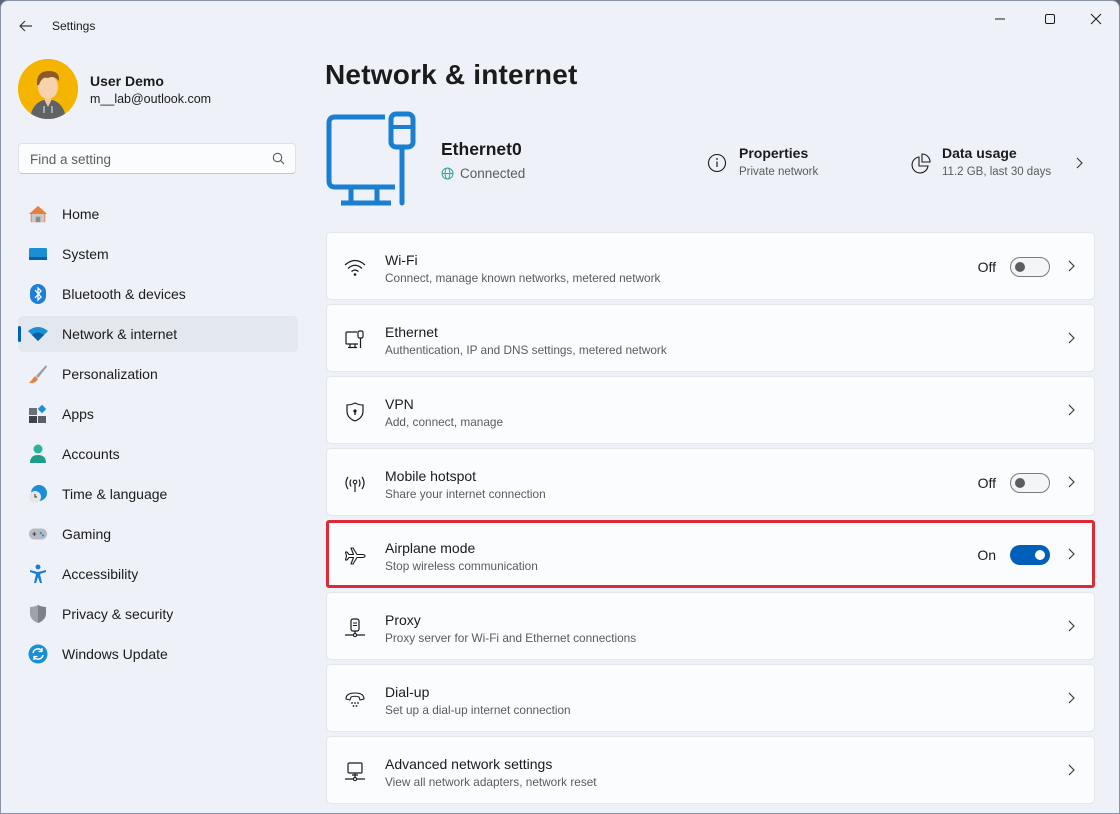 The image size is (1120, 814). I want to click on sidebar-item-apps: Apps, so click(158, 414).